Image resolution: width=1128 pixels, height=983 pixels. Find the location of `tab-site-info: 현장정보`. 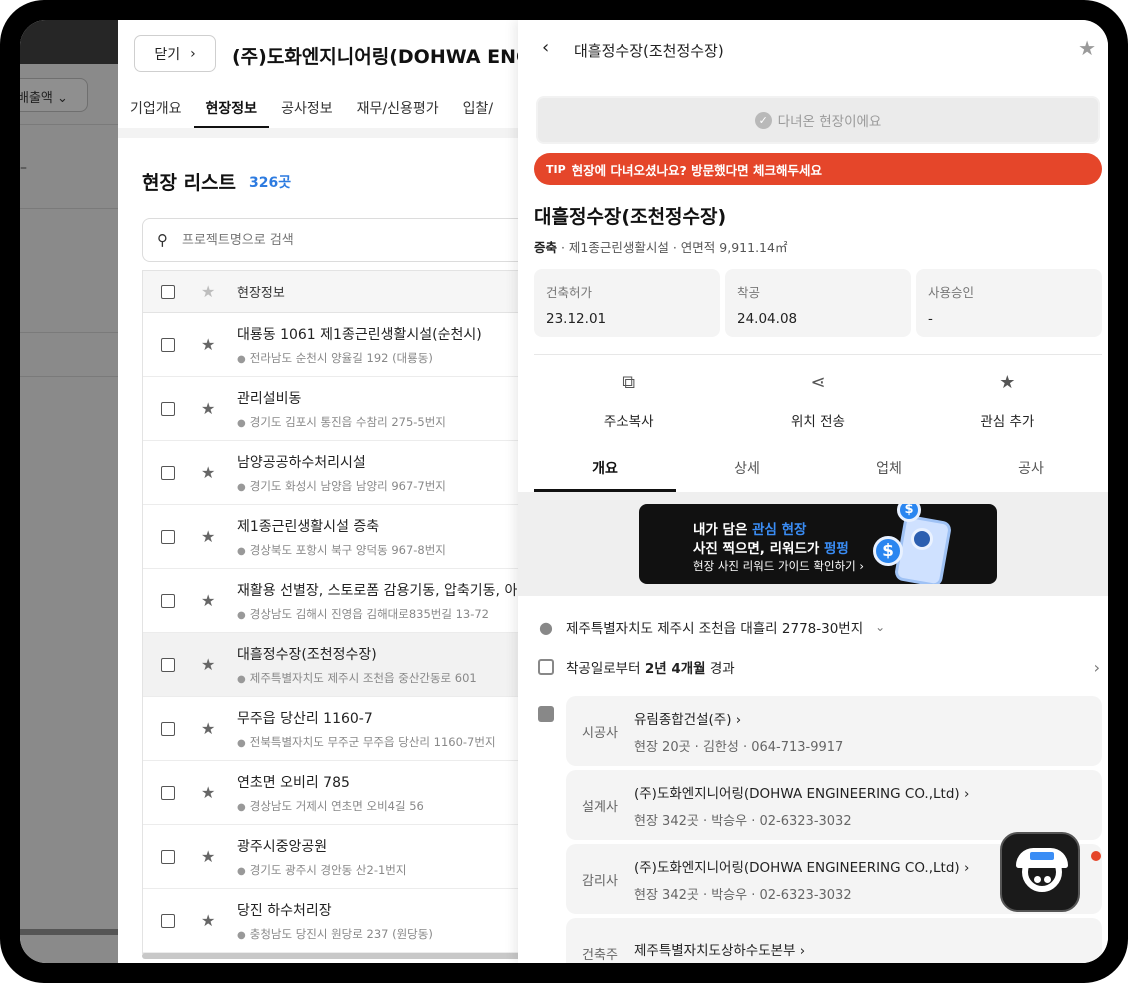

tab-site-info: 현장정보 is located at coordinates (231, 111).